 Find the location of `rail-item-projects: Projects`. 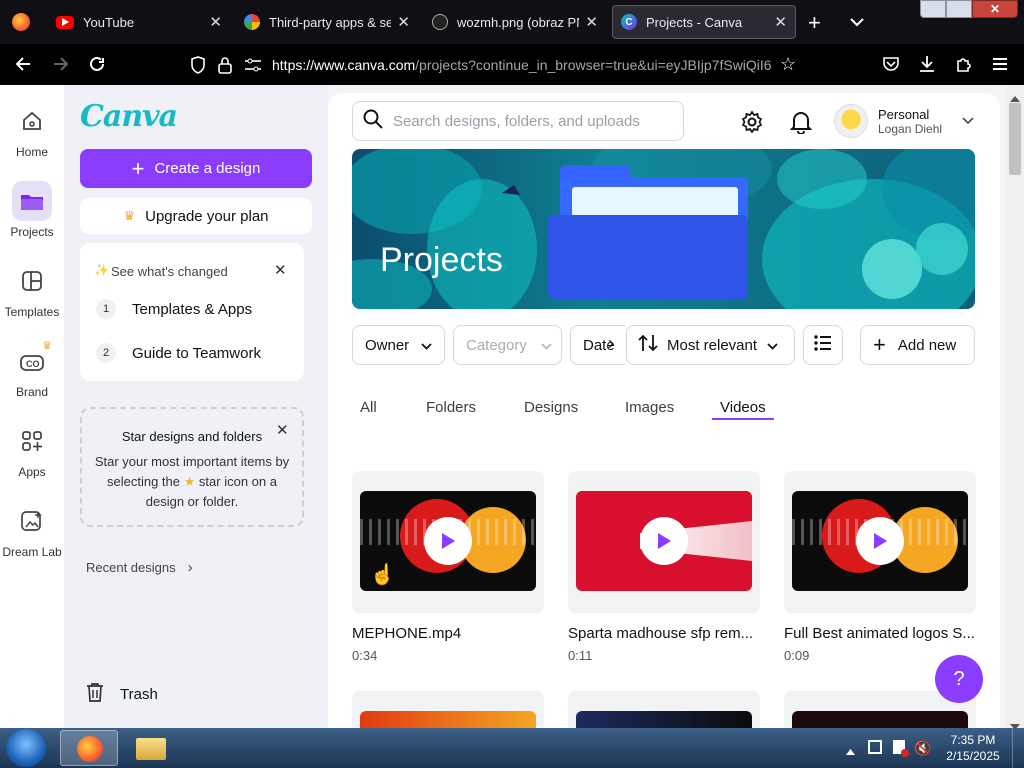

rail-item-projects: Projects is located at coordinates (32, 210).